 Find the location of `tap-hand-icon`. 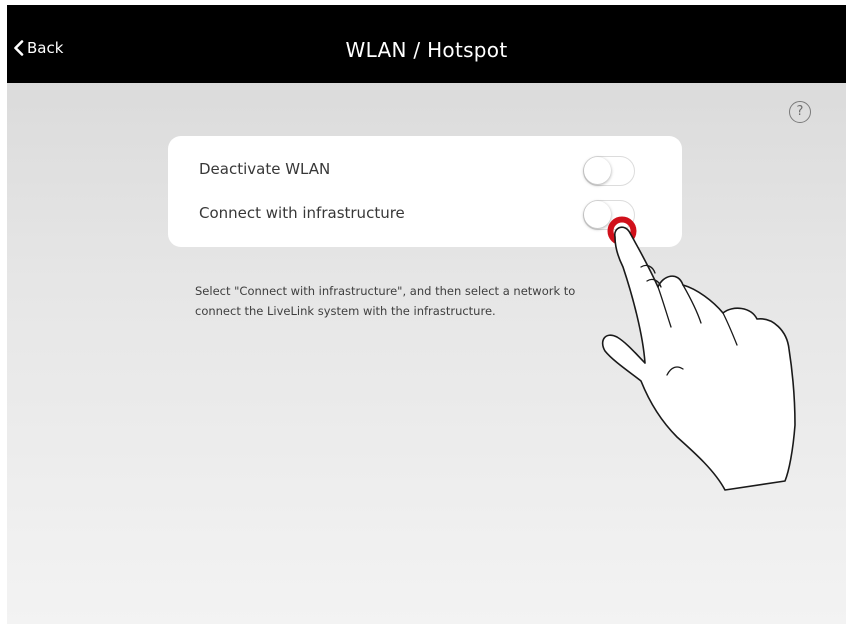

tap-hand-icon is located at coordinates (698, 353).